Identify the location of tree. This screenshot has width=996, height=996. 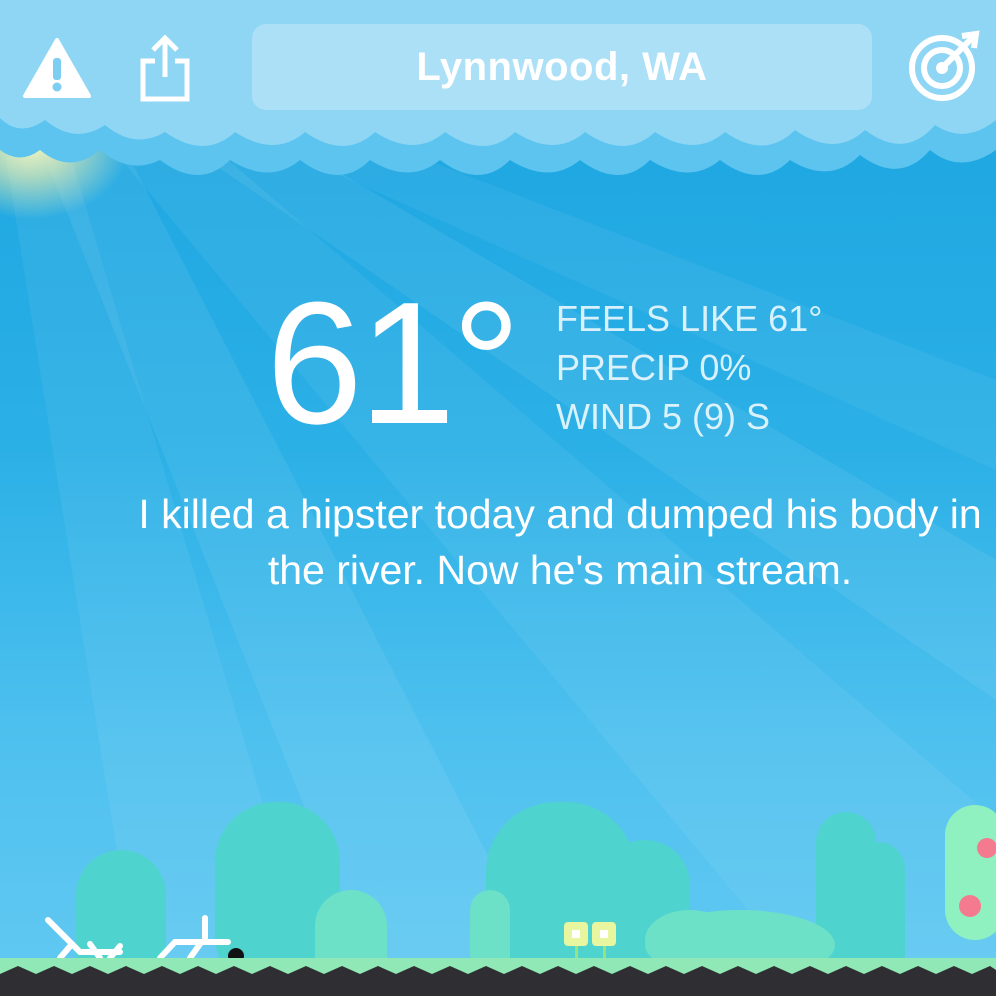
(970, 872).